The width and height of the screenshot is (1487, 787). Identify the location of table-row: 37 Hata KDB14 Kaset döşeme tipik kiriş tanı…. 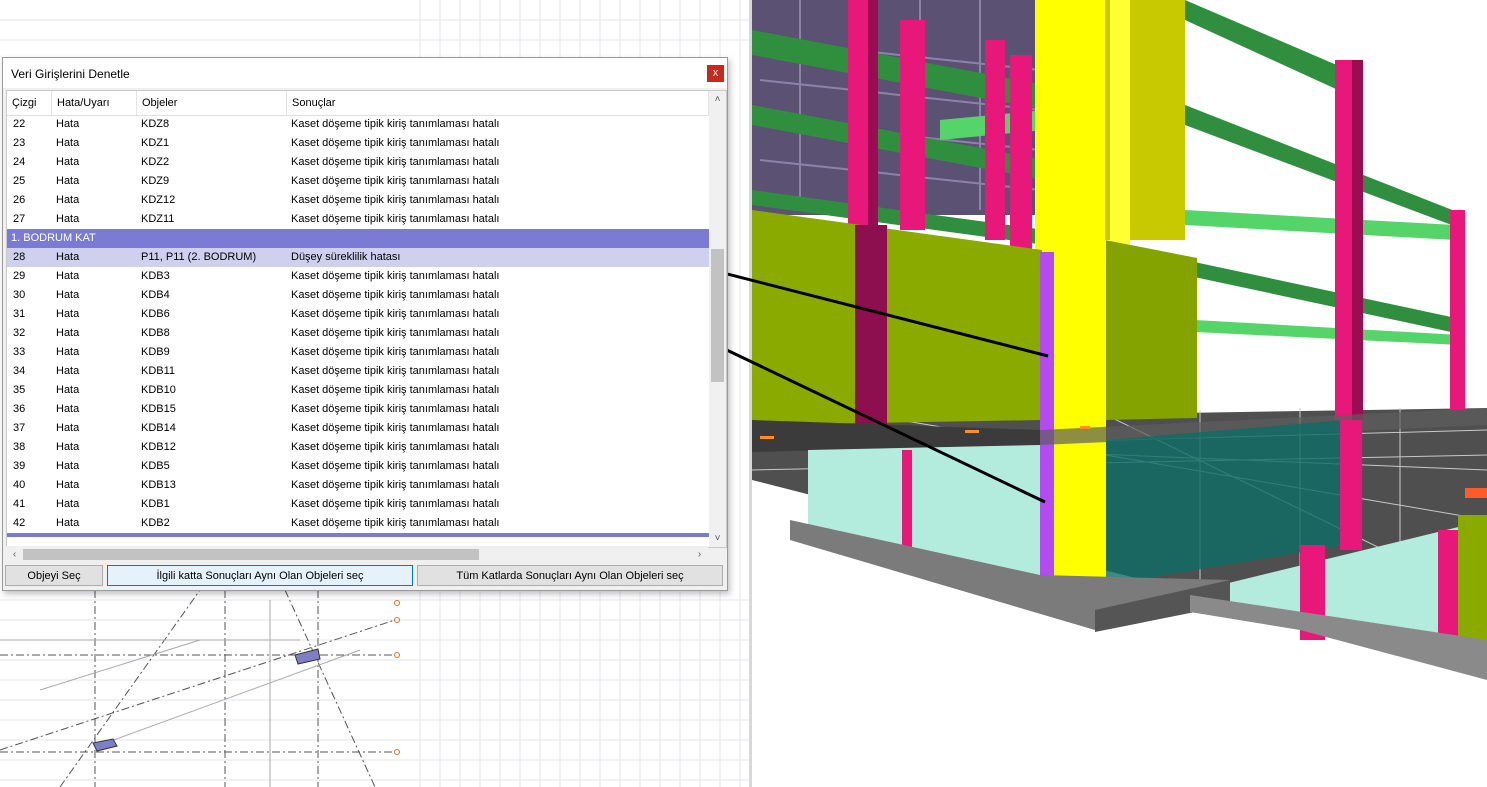
(358, 428).